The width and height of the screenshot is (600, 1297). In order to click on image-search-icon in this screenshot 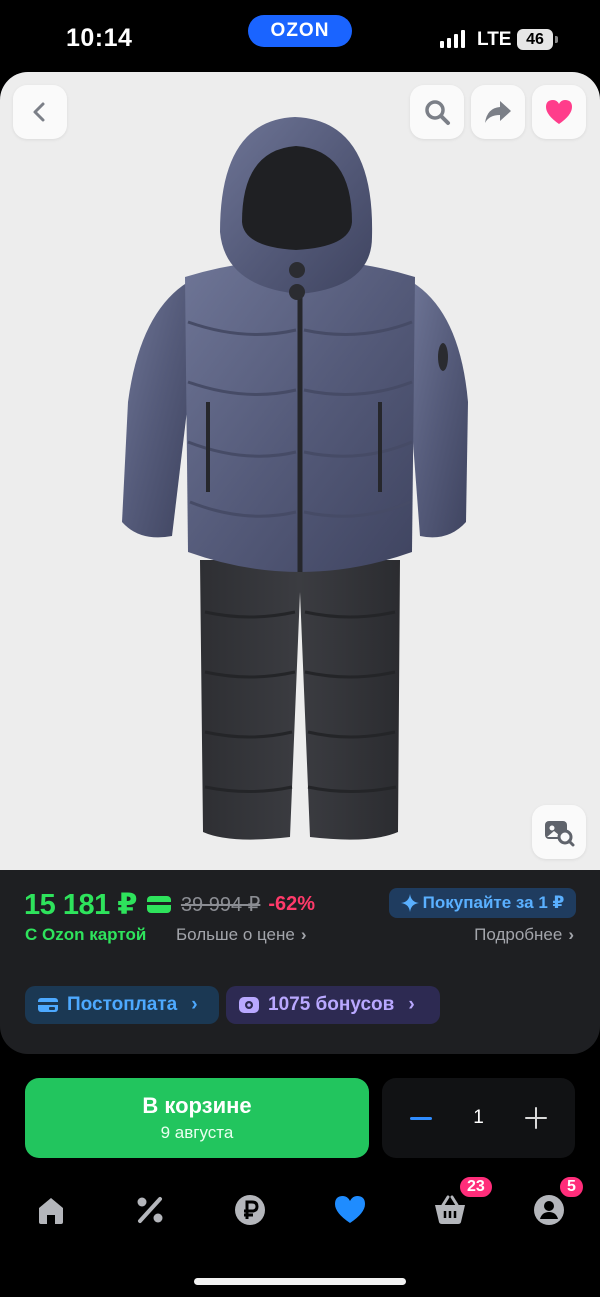, I will do `click(560, 834)`.